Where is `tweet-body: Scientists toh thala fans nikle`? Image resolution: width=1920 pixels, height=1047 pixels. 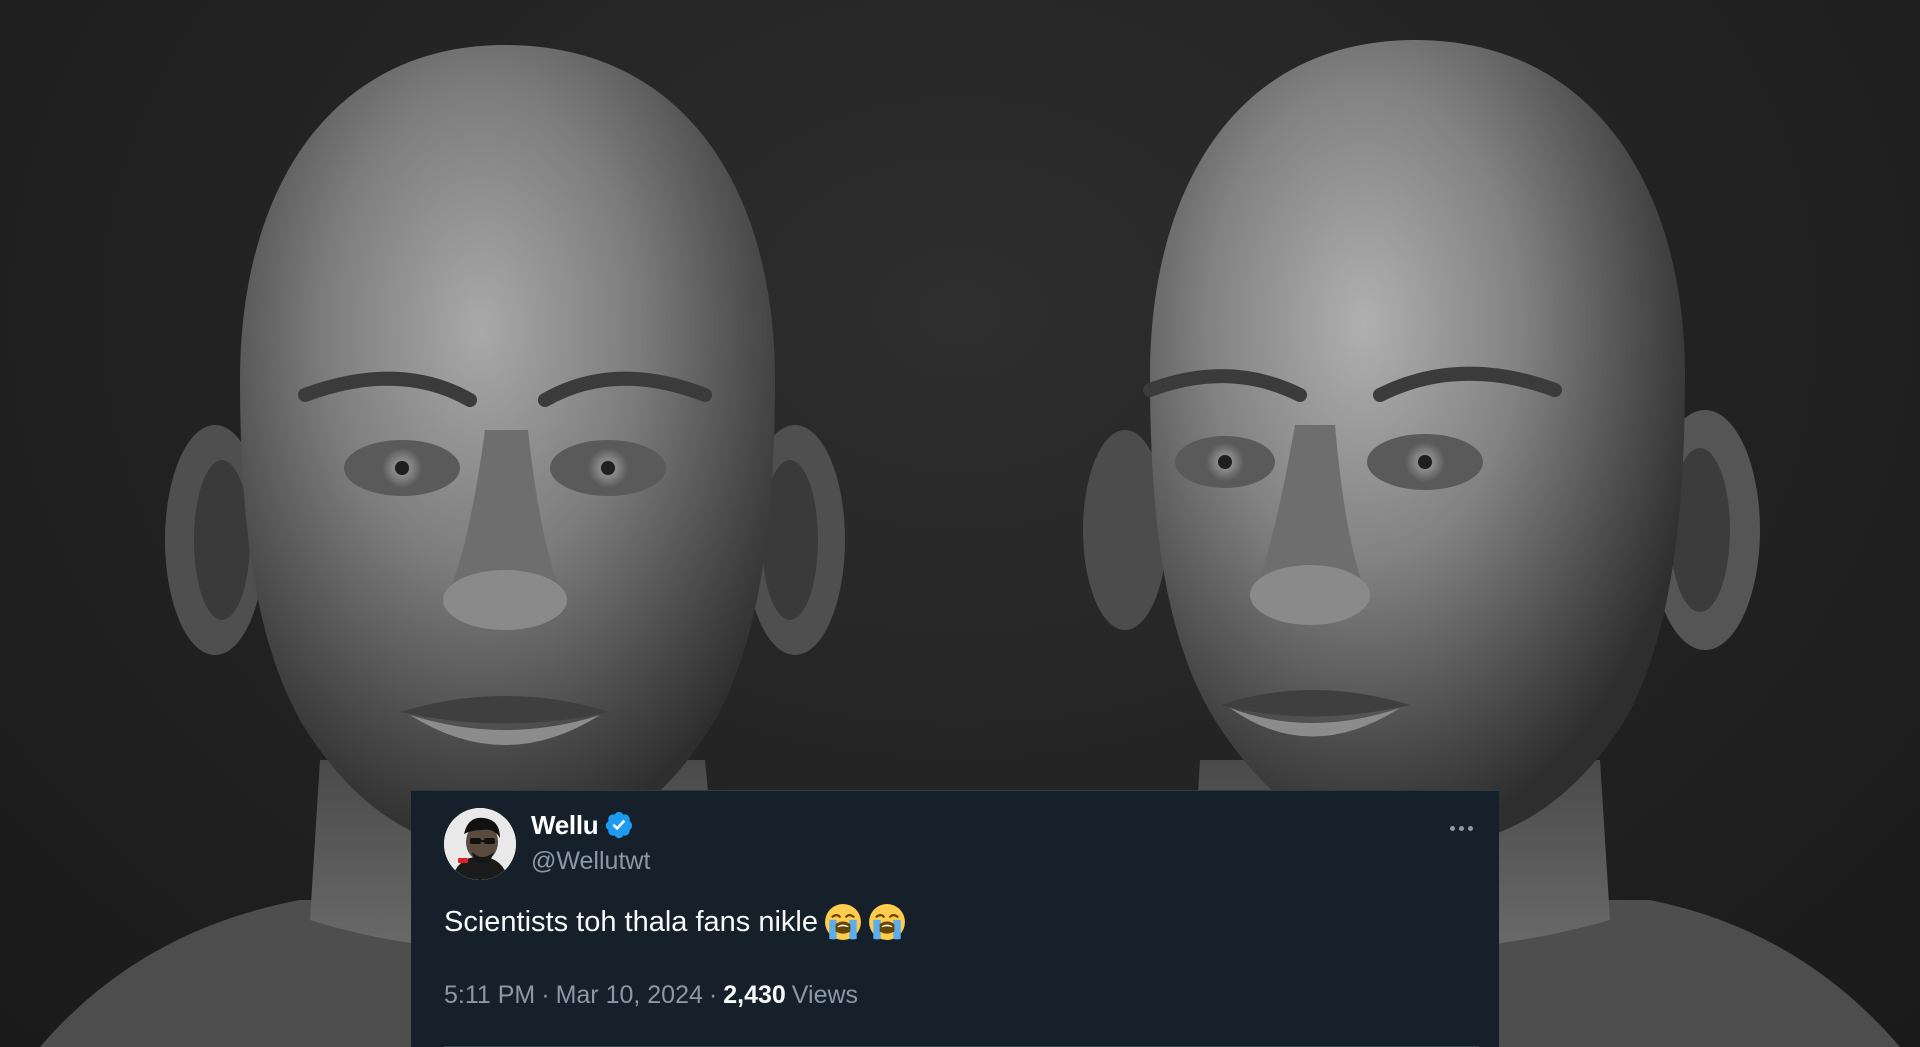
tweet-body: Scientists toh thala fans nikle is located at coordinates (675, 922).